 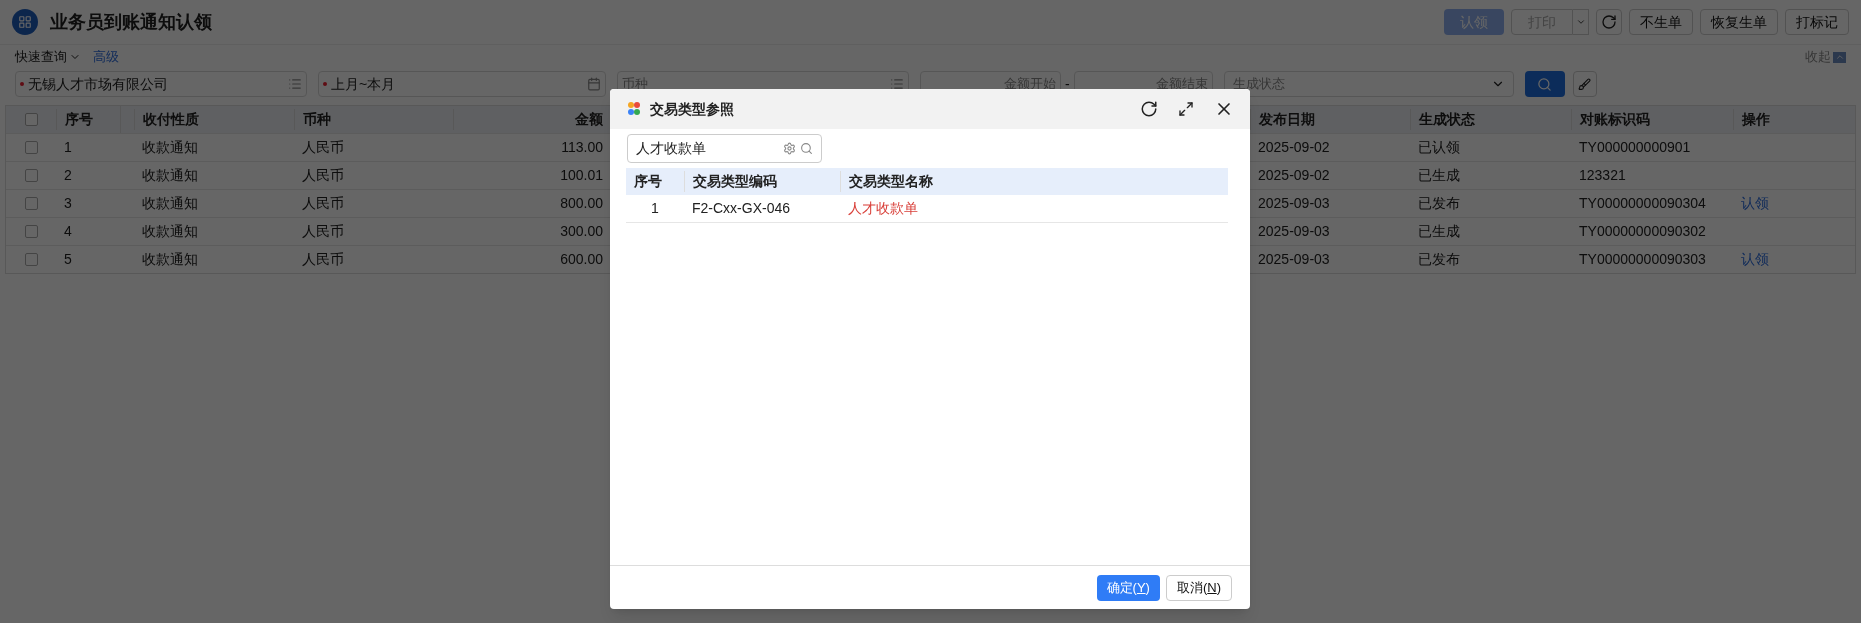 What do you see at coordinates (762, 181) in the screenshot?
I see `column-header: 交易类型编码` at bounding box center [762, 181].